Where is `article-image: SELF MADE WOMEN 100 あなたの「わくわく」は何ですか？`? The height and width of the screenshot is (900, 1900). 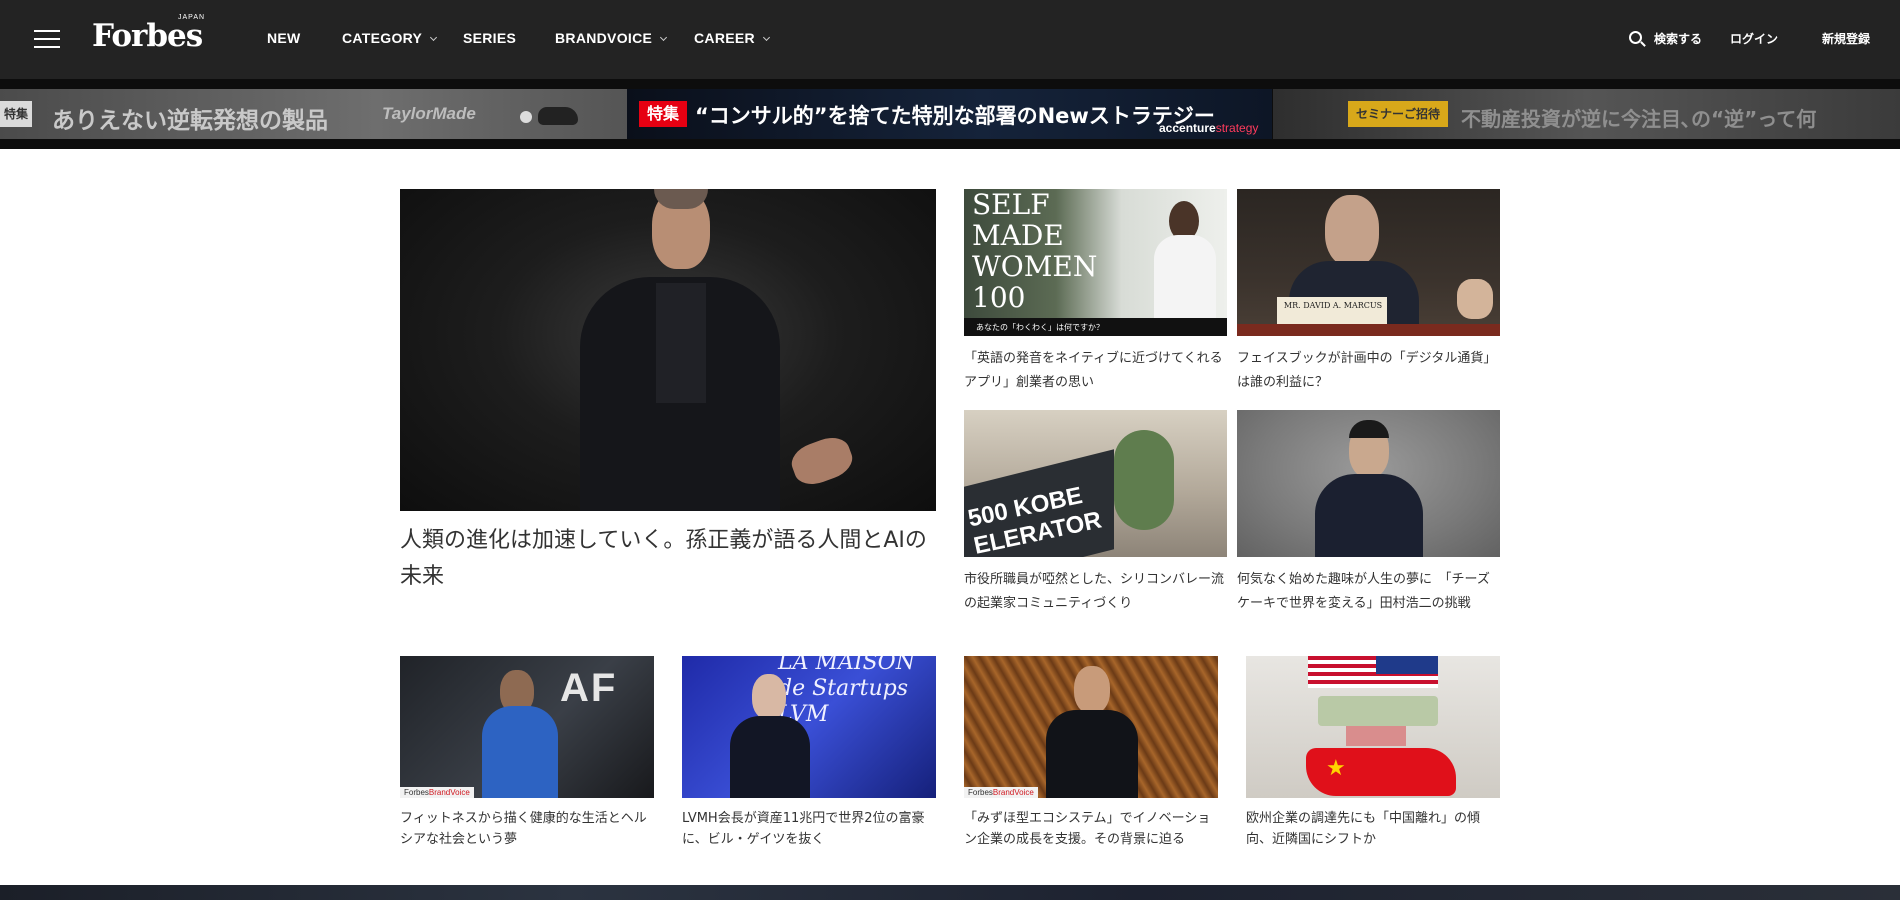 article-image: SELF MADE WOMEN 100 あなたの「わくわく」は何ですか？ is located at coordinates (1095, 262).